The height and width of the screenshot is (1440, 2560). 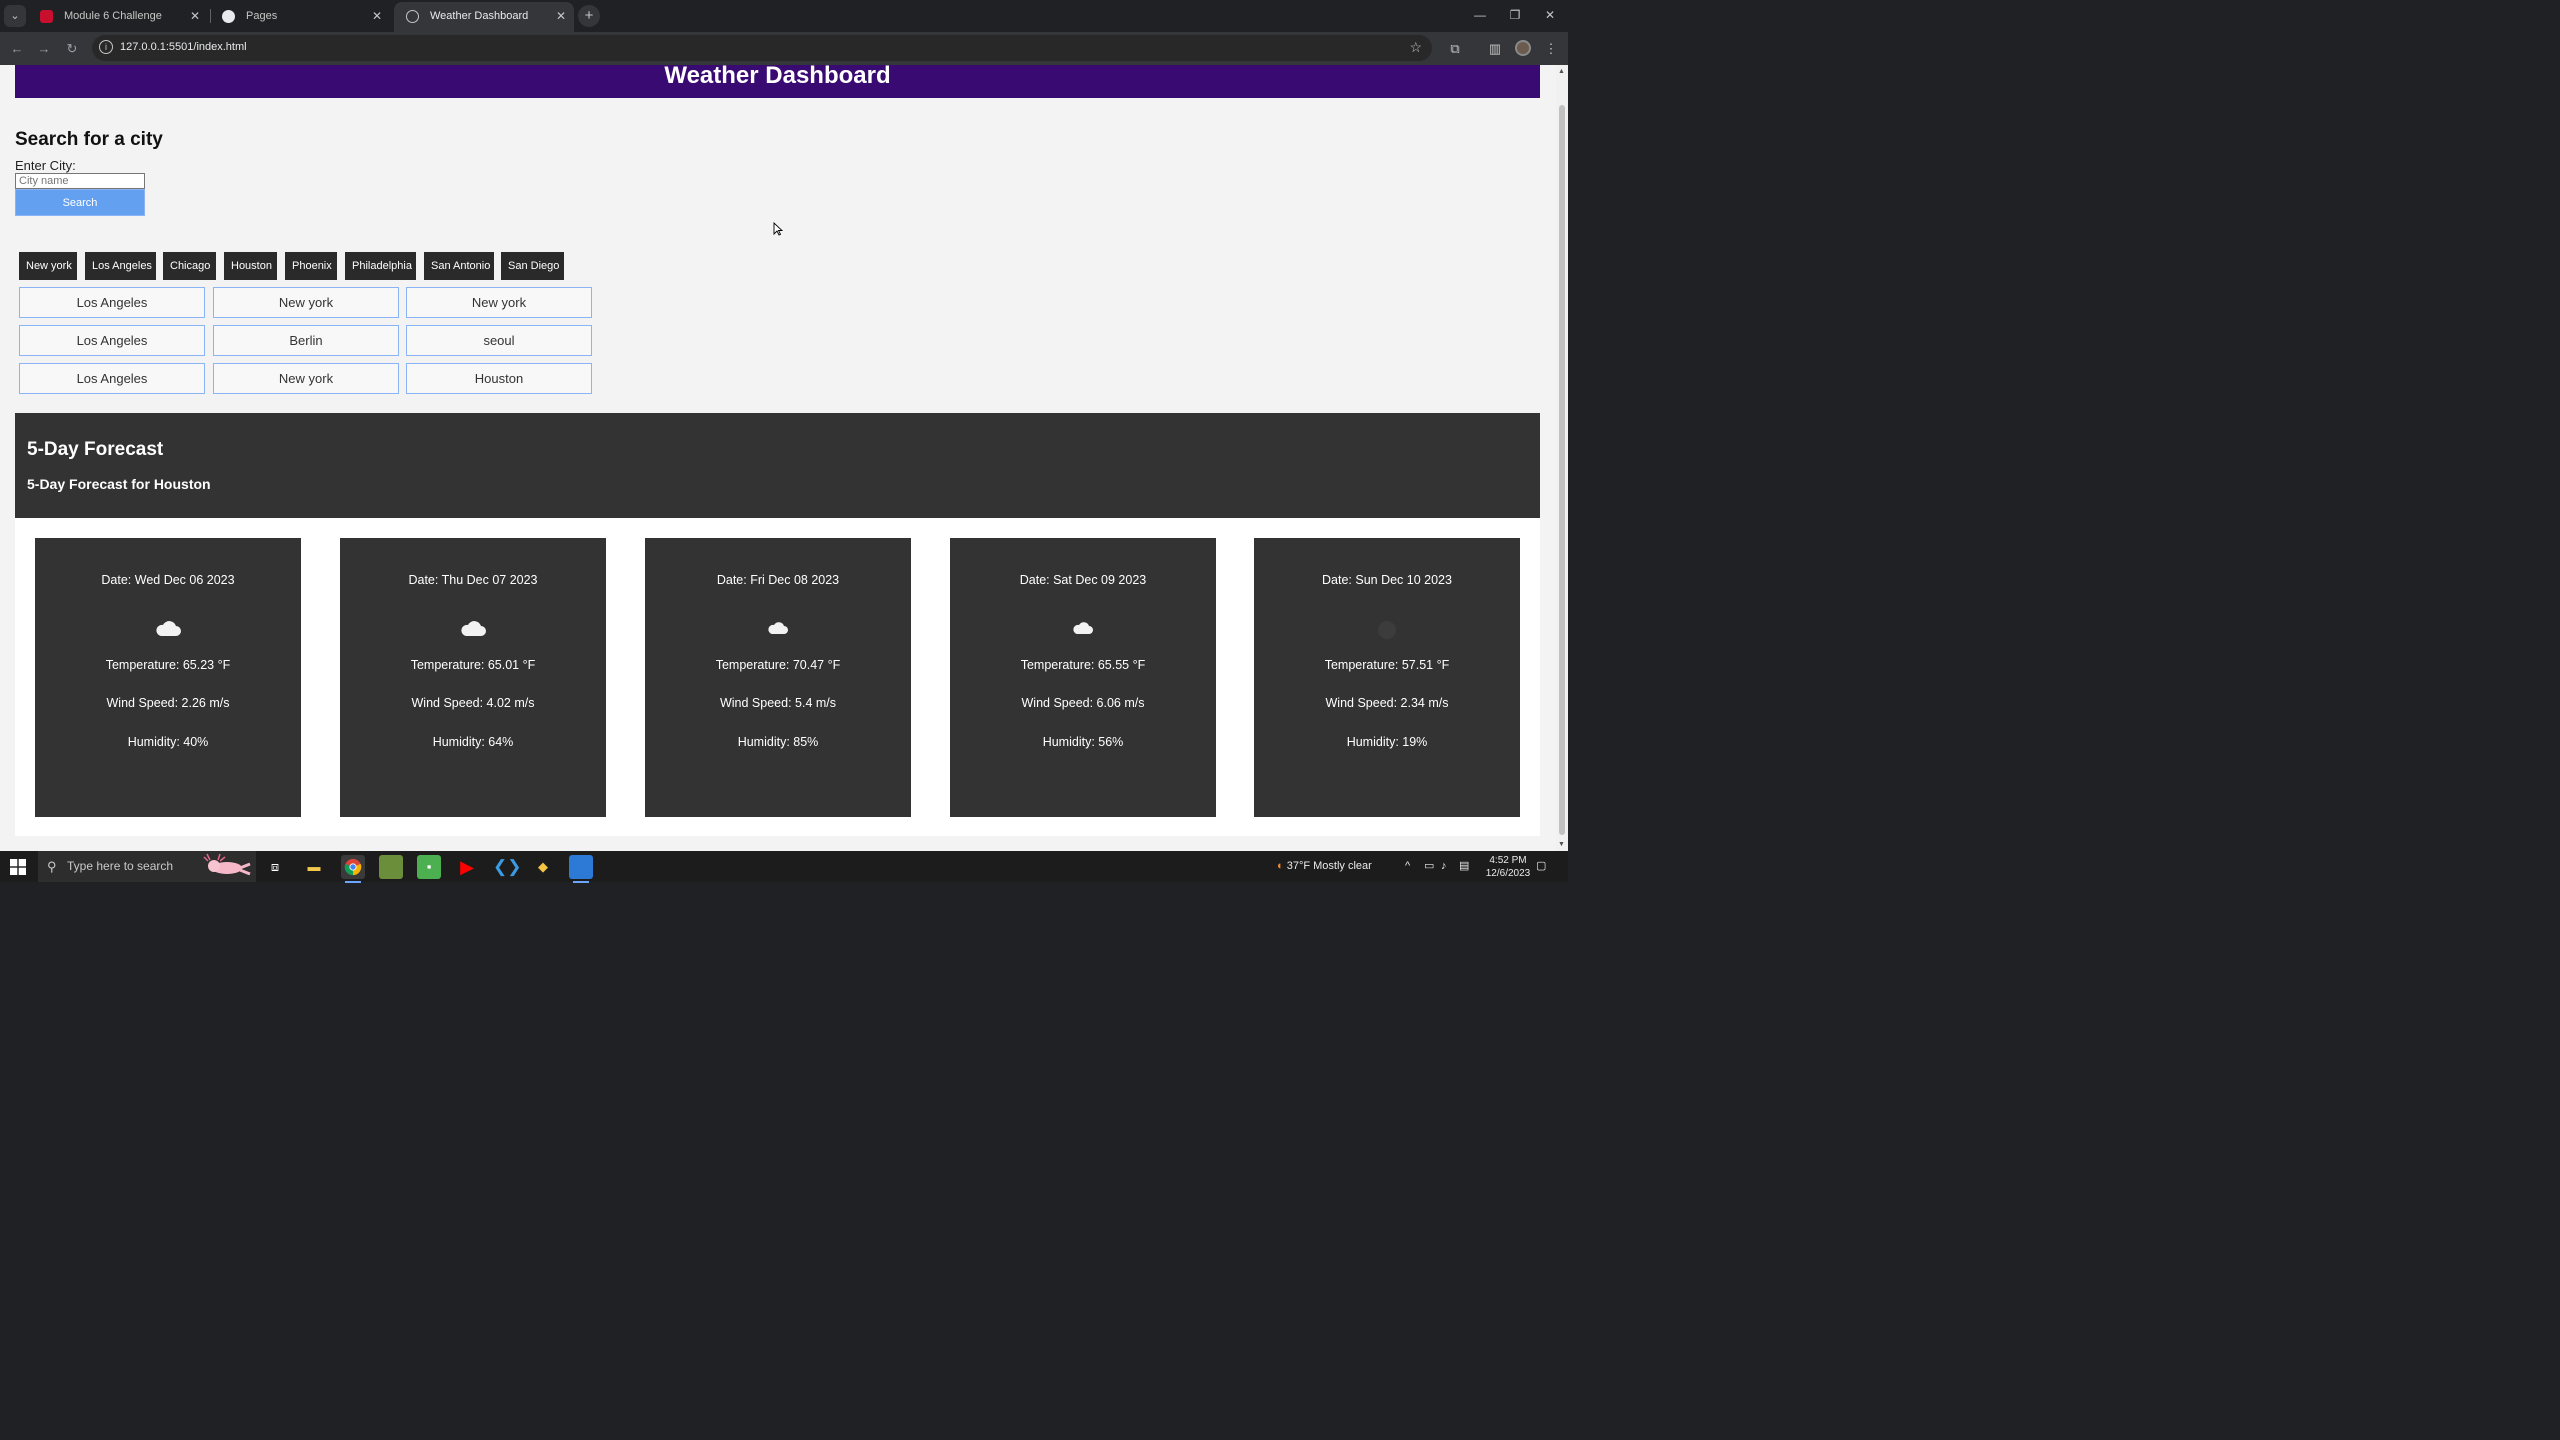 I want to click on forecast-date: Date: Sun Dec 10 2023, so click(x=1387, y=580).